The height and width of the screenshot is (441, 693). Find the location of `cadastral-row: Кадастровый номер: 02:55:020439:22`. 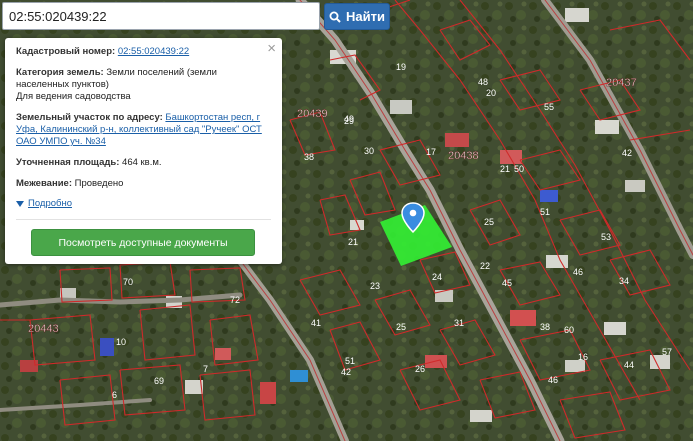

cadastral-row: Кадастровый номер: 02:55:020439:22 is located at coordinates (144, 52).